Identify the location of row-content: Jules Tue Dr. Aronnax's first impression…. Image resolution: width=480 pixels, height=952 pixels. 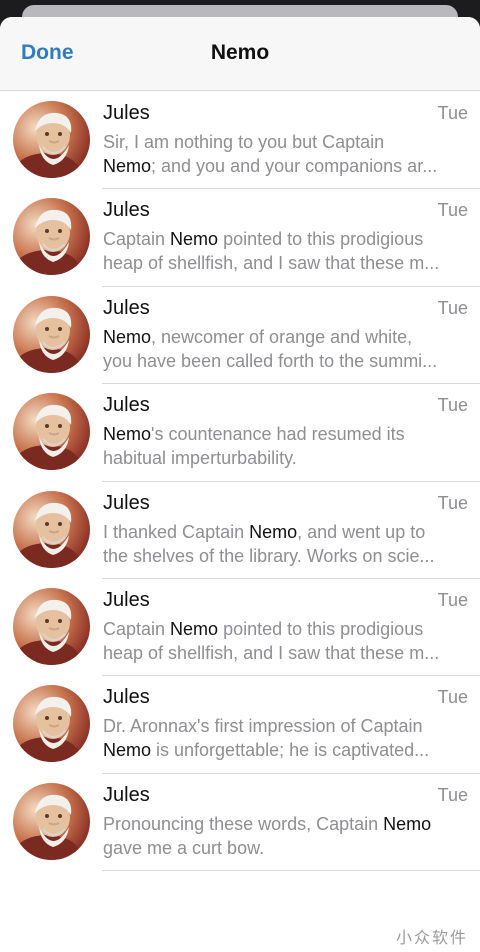
(291, 724).